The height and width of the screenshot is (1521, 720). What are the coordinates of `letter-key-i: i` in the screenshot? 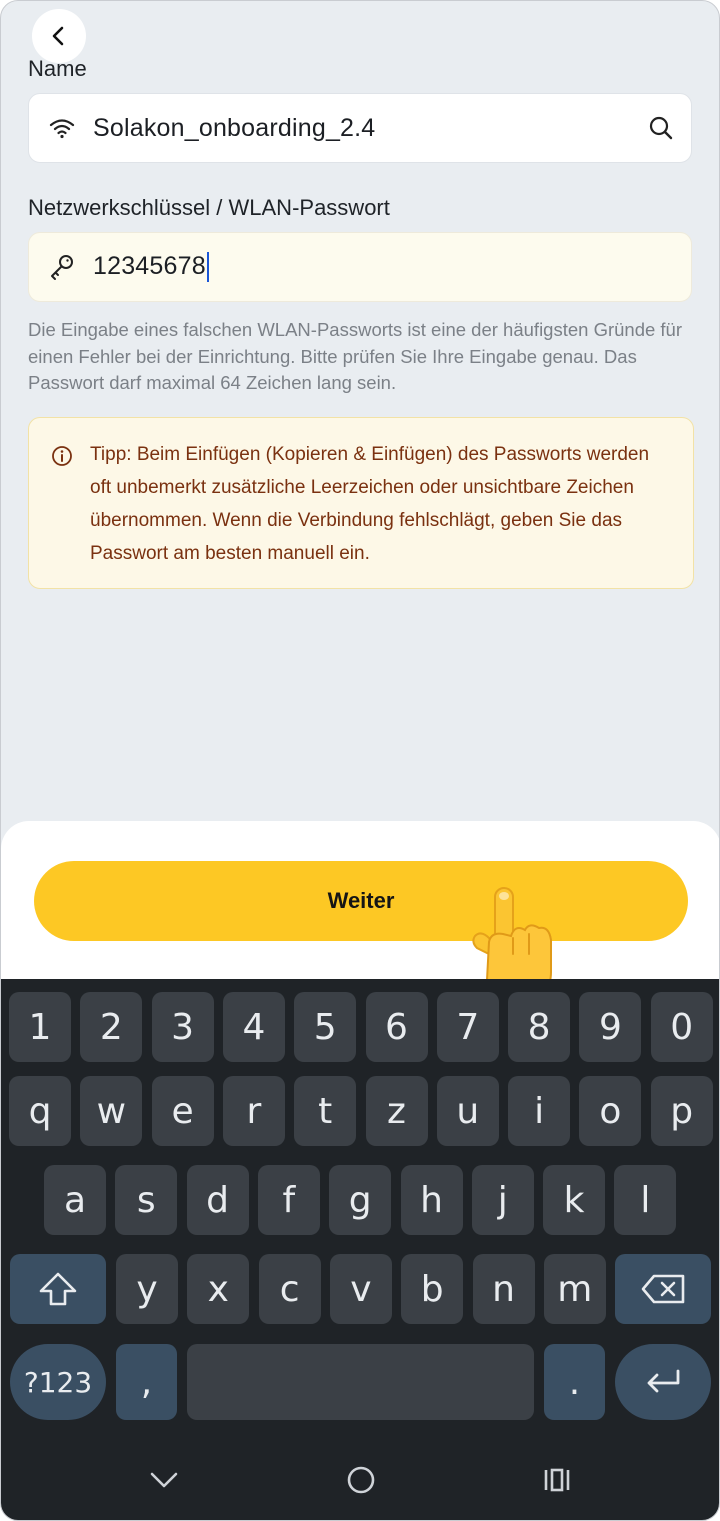 It's located at (539, 1111).